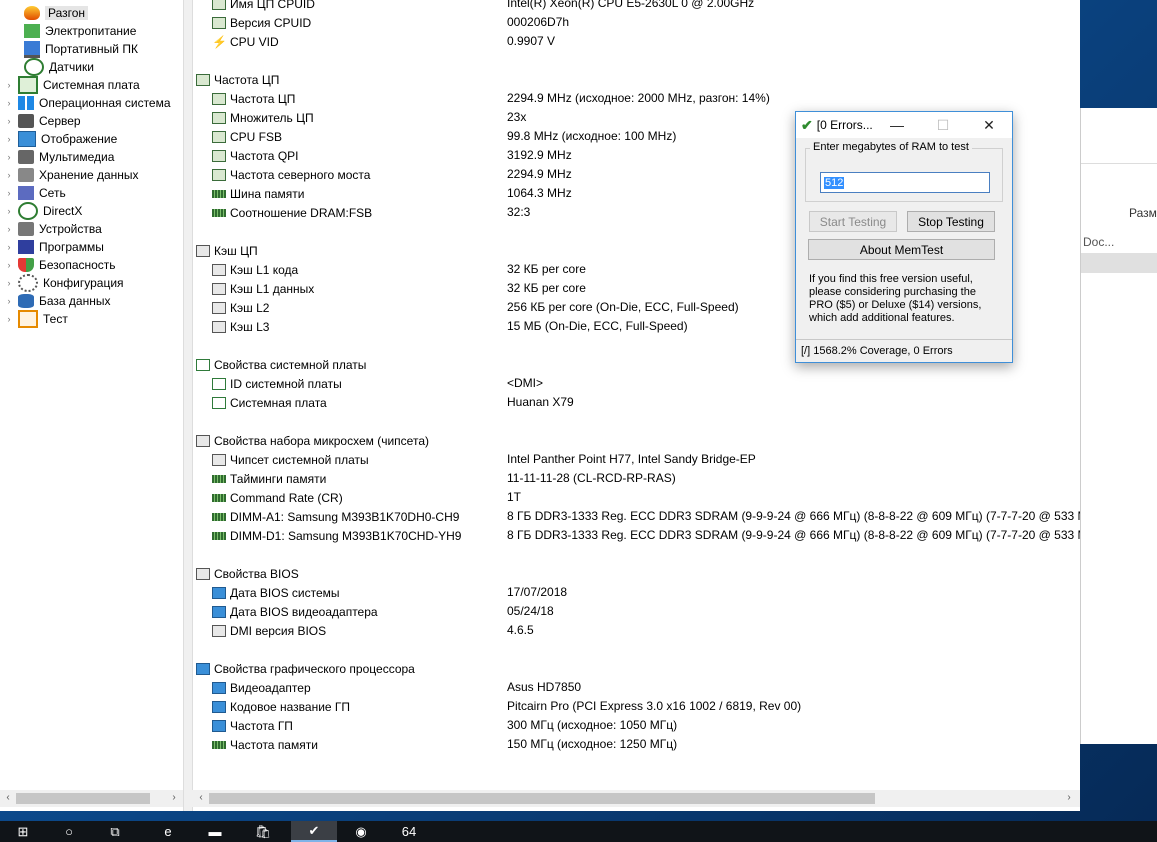  I want to click on tree-item: › Мультимедиа, so click(59, 157).